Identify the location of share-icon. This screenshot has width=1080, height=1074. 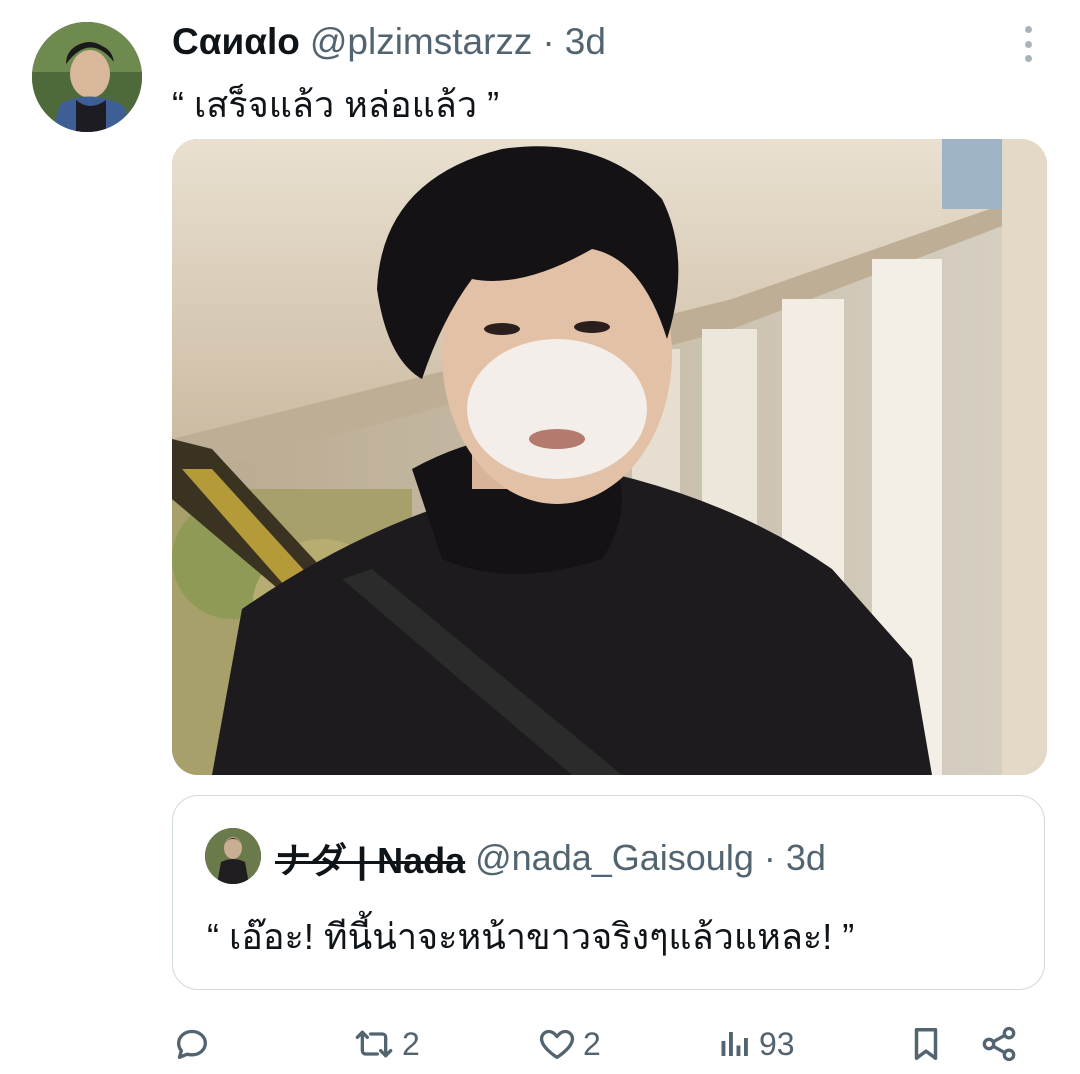
(999, 1044).